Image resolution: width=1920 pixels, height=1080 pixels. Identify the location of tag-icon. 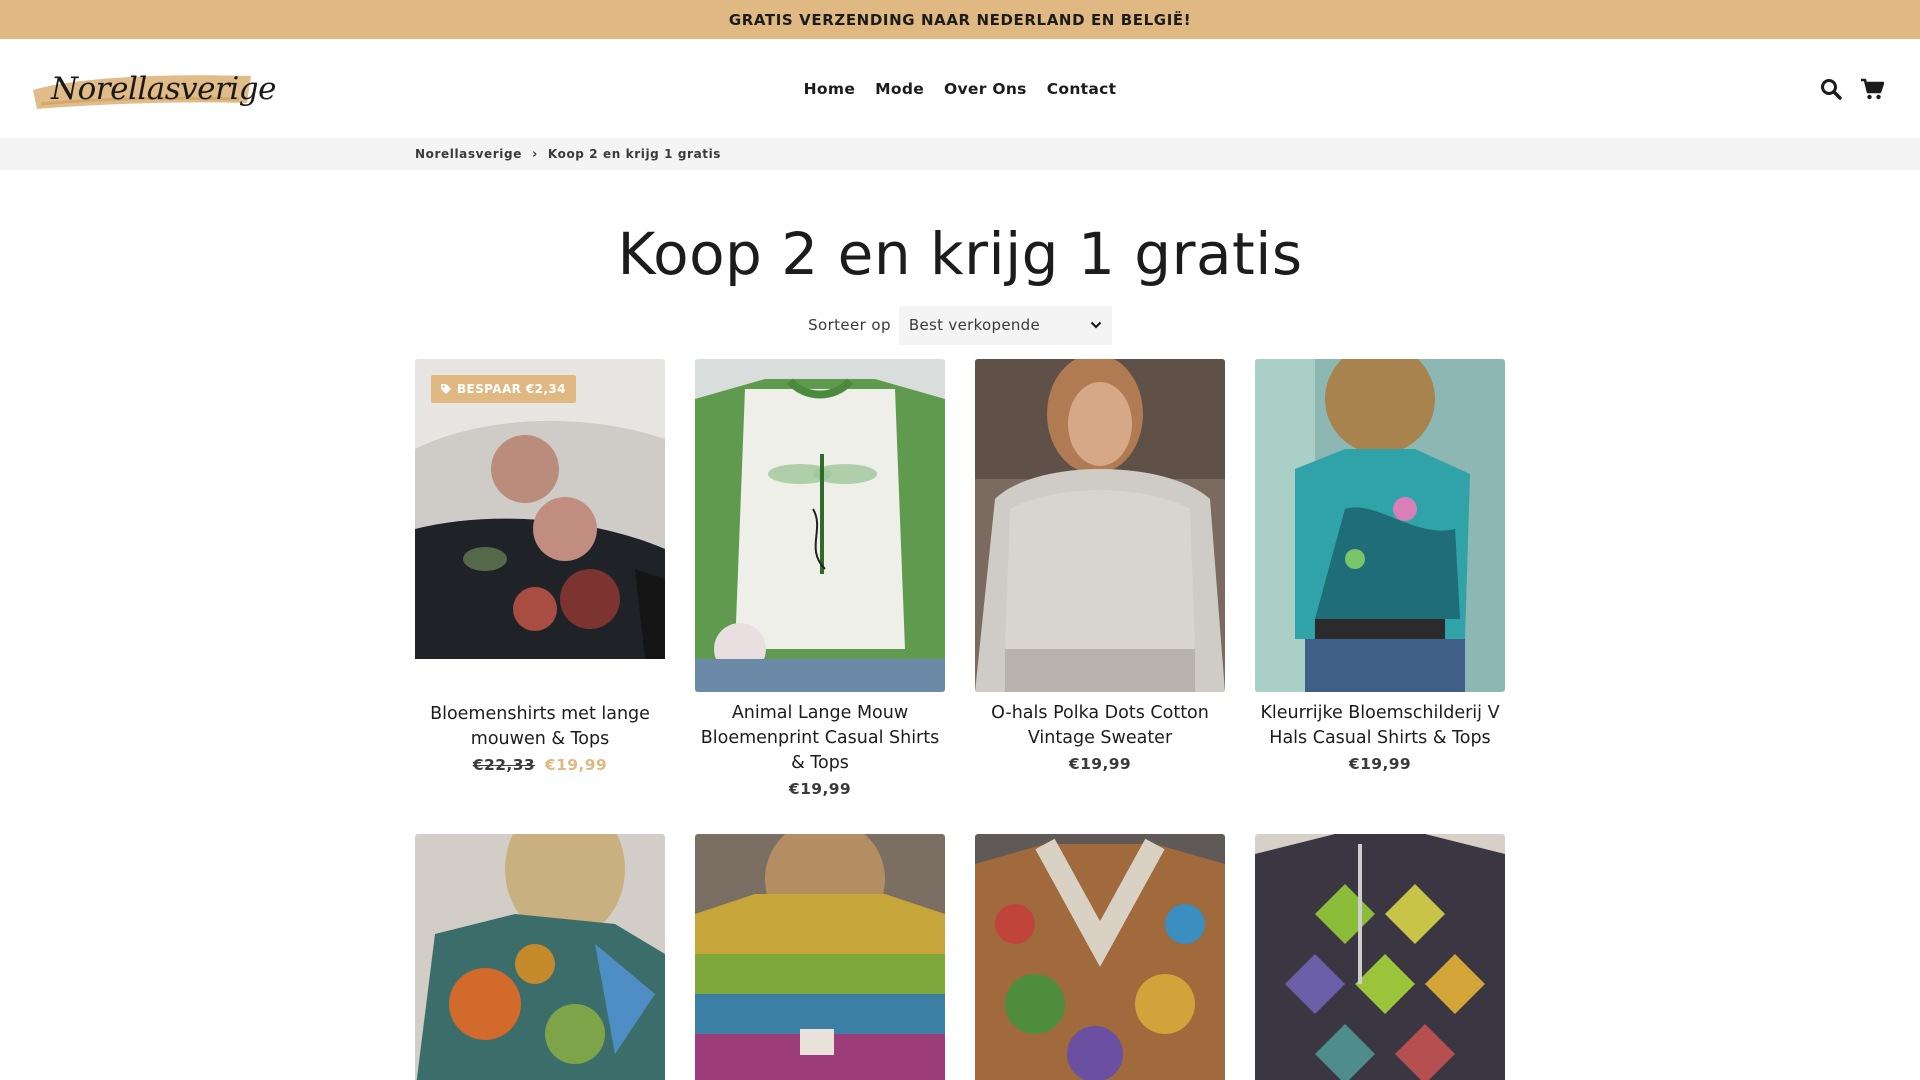
(446, 389).